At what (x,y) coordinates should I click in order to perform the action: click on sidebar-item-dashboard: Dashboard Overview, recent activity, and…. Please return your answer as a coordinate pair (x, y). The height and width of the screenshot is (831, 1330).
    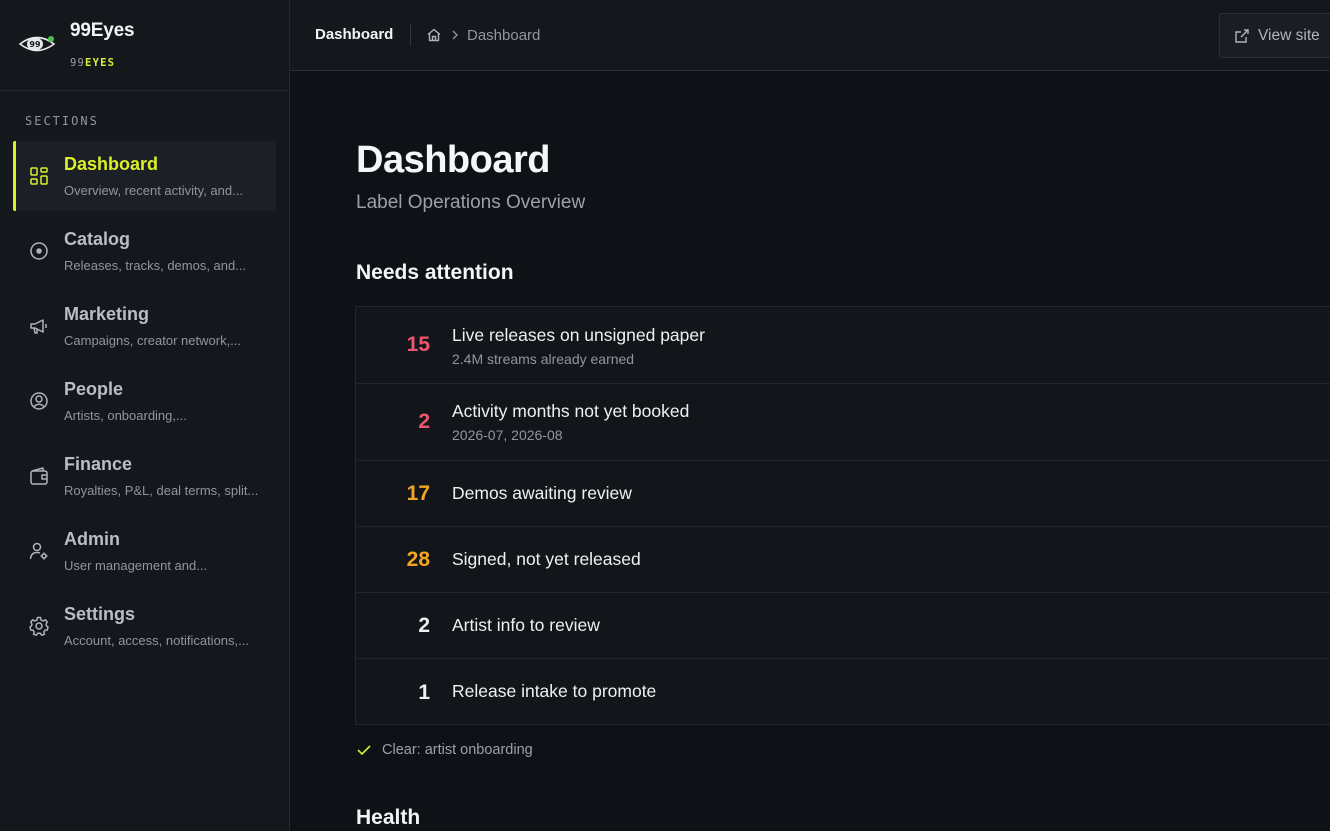
    Looking at the image, I should click on (144, 176).